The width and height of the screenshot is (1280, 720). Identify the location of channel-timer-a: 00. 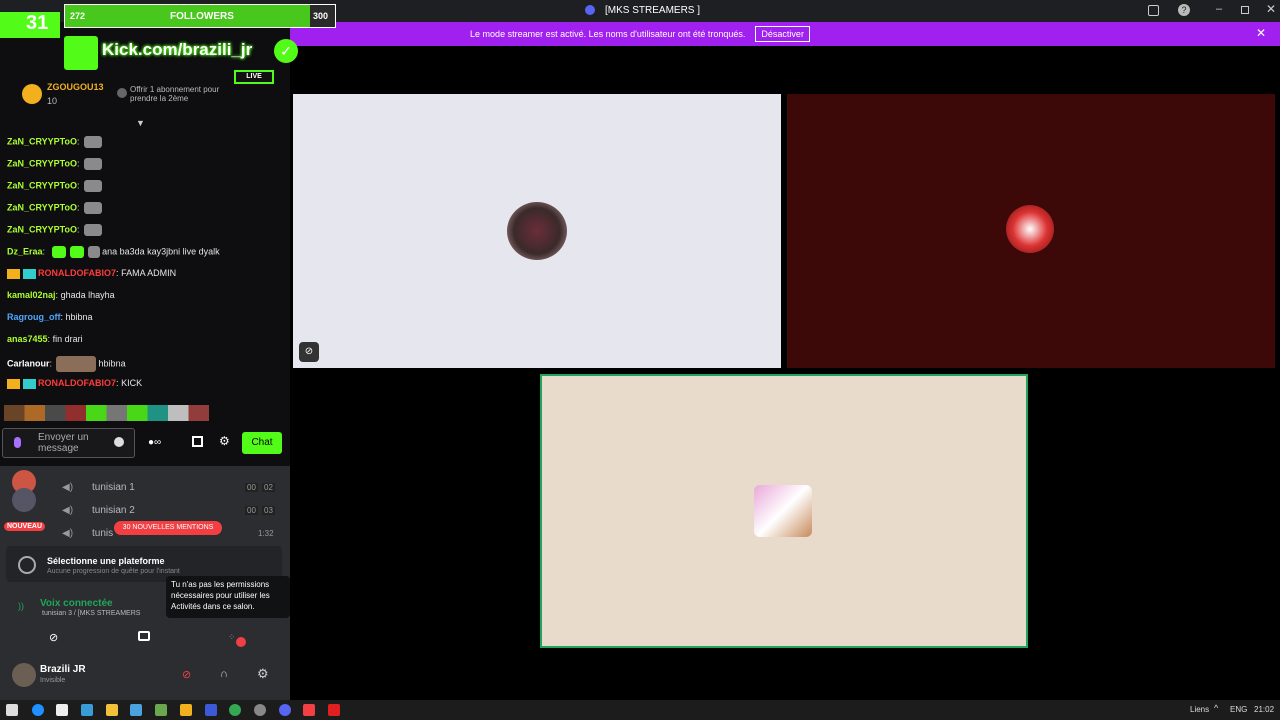
(251, 487).